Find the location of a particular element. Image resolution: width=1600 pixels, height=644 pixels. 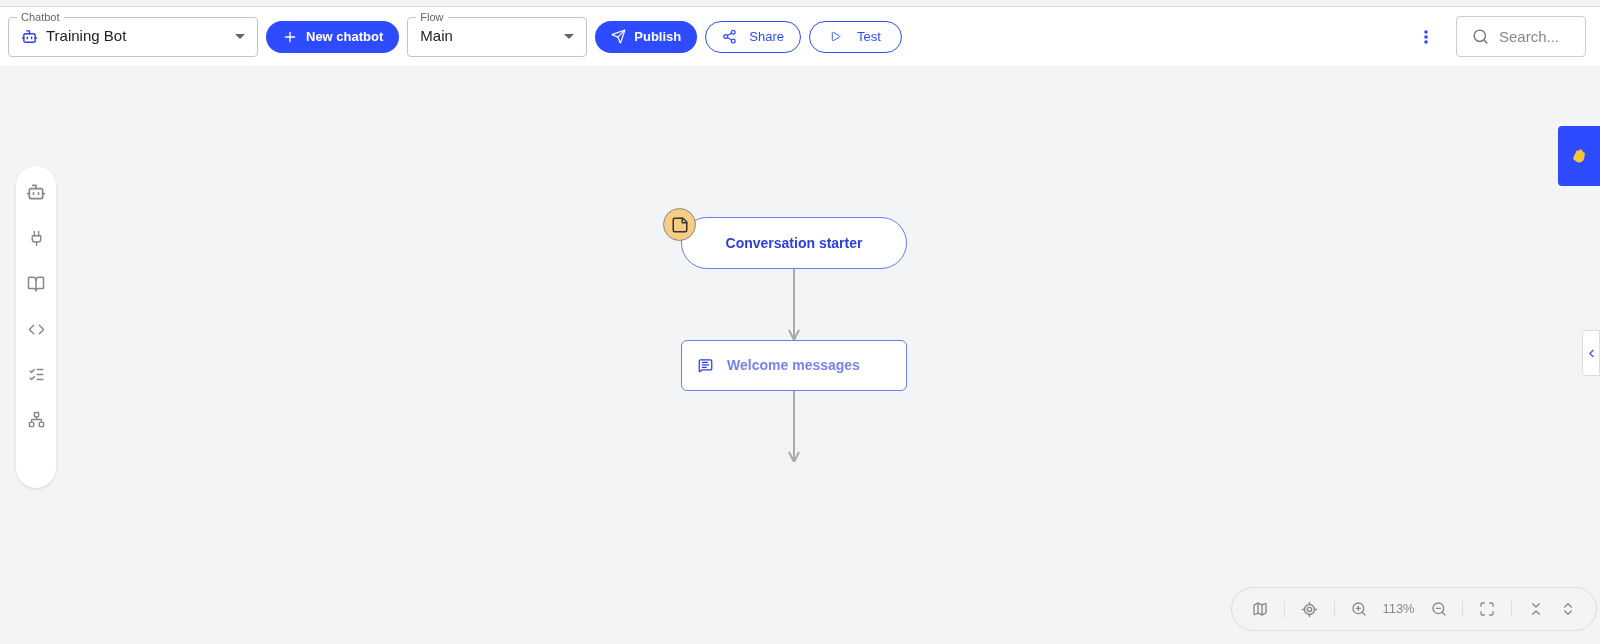

select-value: Main is located at coordinates (437, 36).